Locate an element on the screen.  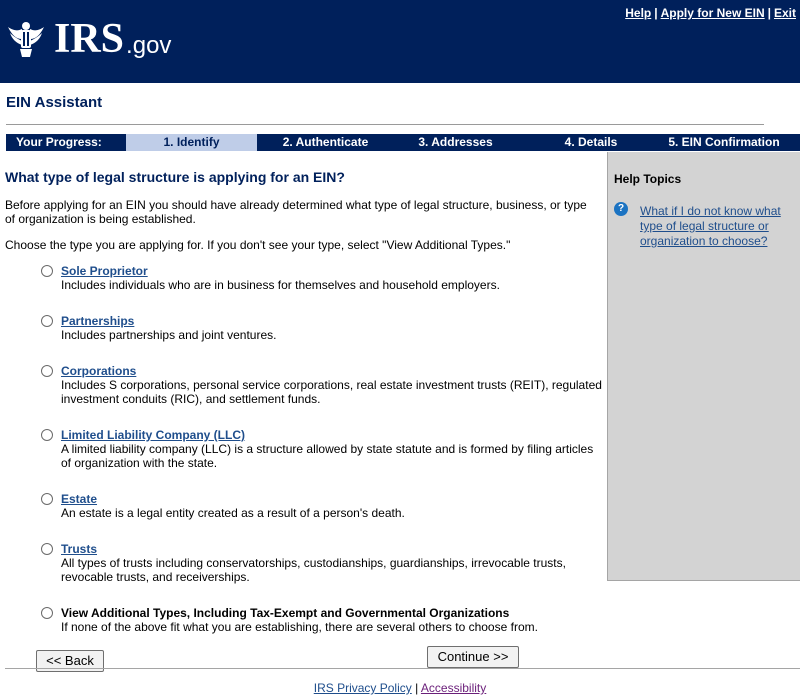
question-circle-icon: ? is located at coordinates (621, 209).